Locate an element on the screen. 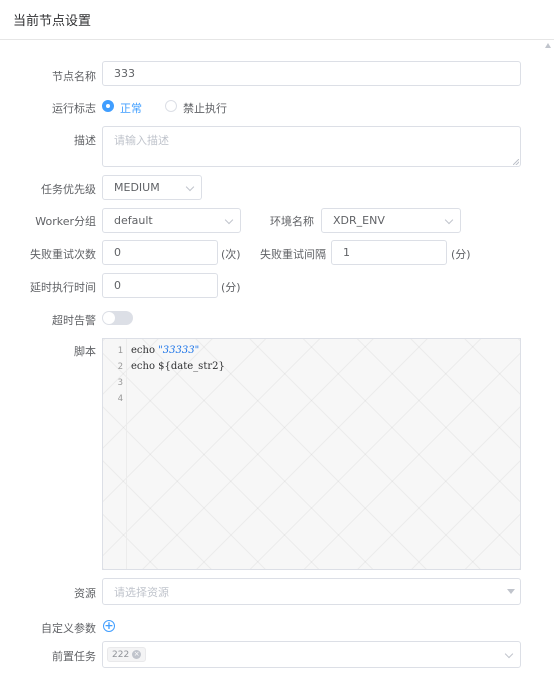  line-number: 4 is located at coordinates (120, 399).